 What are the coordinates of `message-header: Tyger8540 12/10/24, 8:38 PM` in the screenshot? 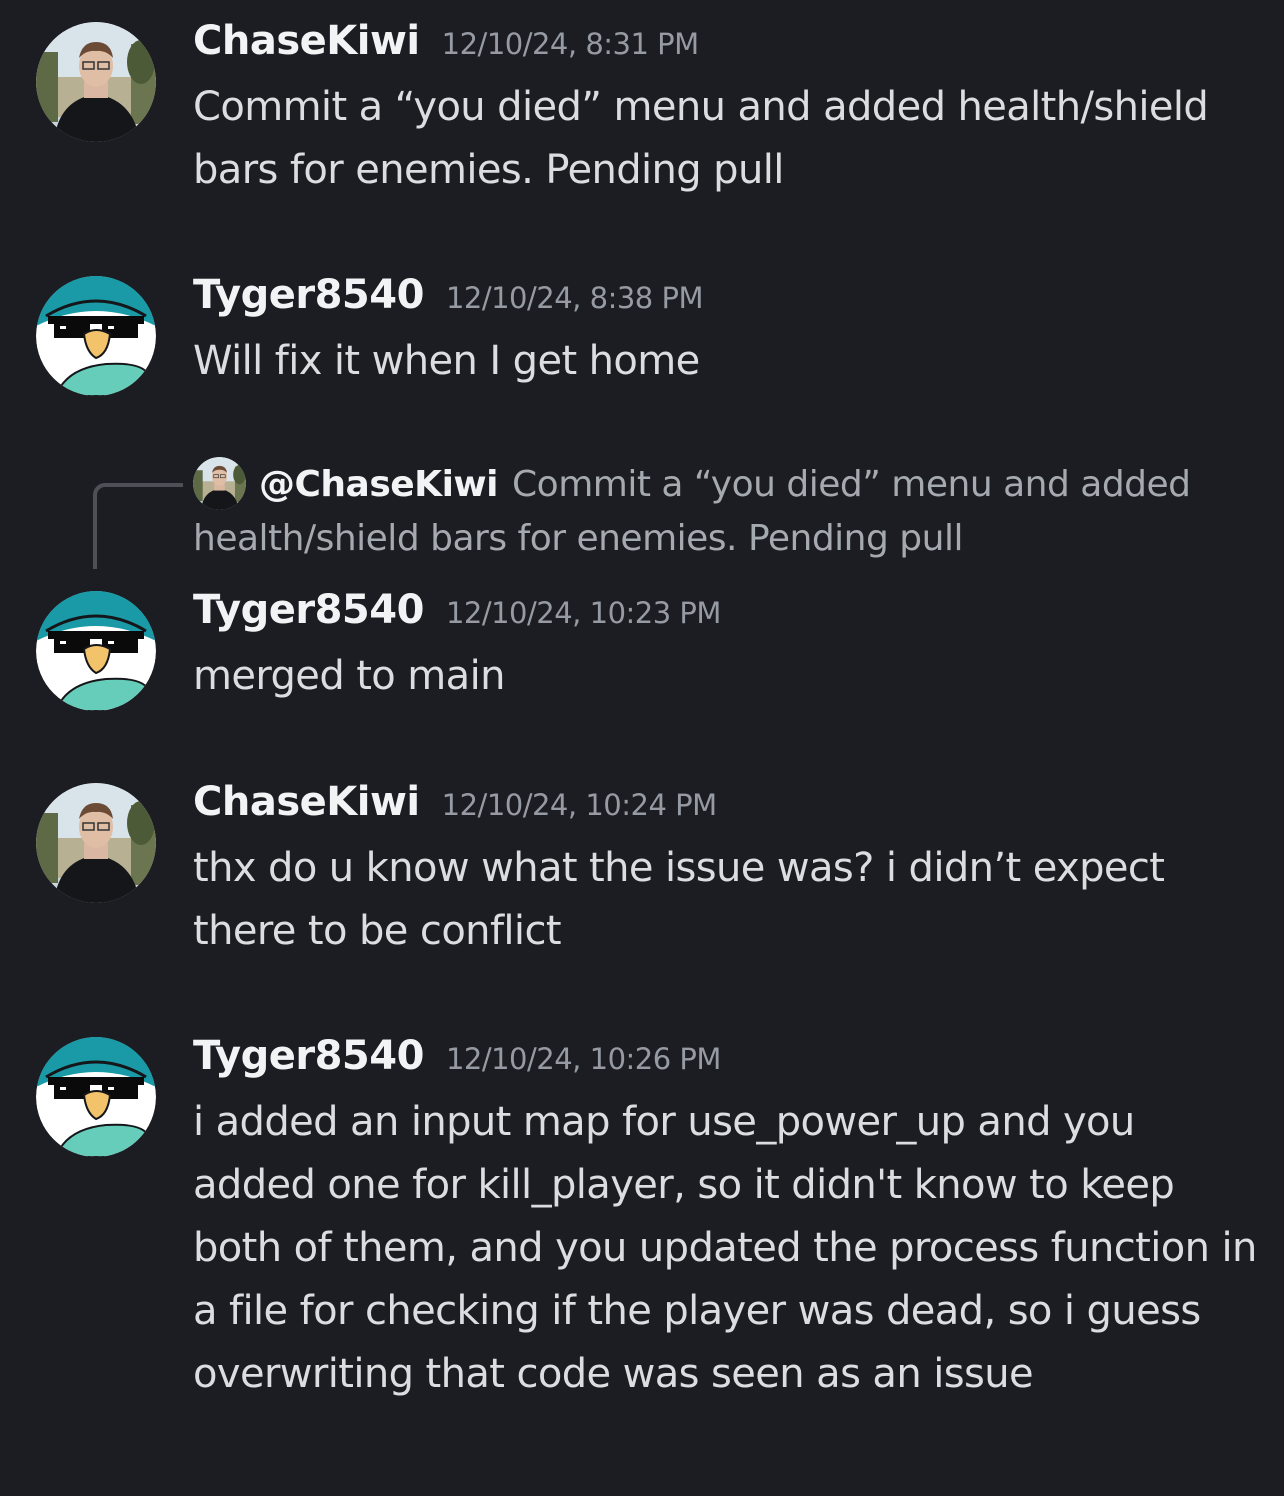 It's located at (448, 295).